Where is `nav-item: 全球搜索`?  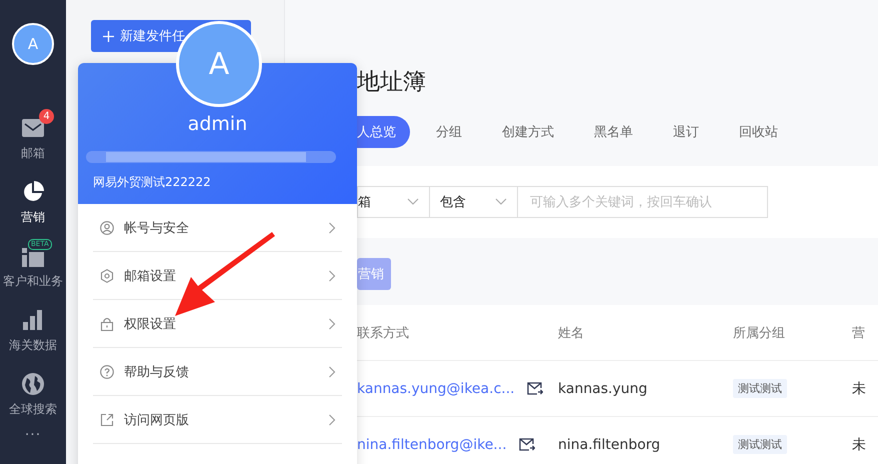
nav-item: 全球搜索 is located at coordinates (33, 395).